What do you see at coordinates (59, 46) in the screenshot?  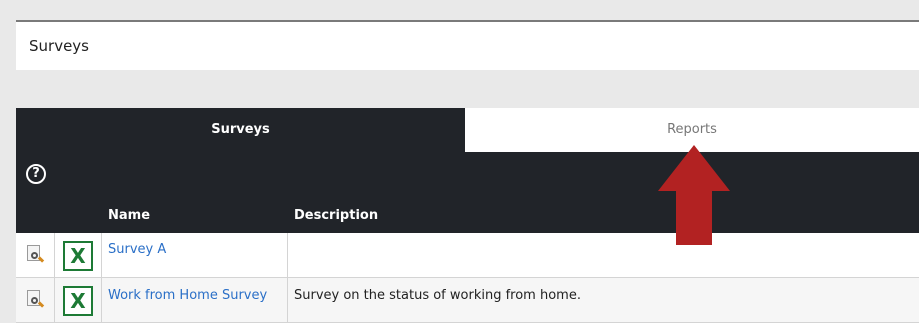 I see `page-title: Surveys` at bounding box center [59, 46].